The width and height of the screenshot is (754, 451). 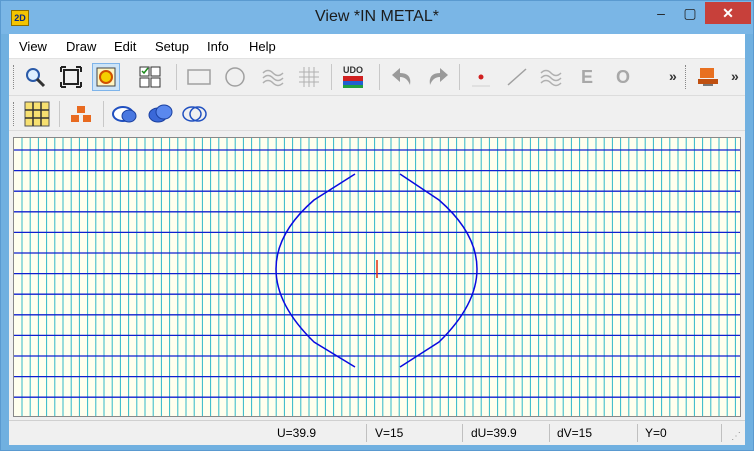 I want to click on stack-blocks-icon, so click(x=81, y=114).